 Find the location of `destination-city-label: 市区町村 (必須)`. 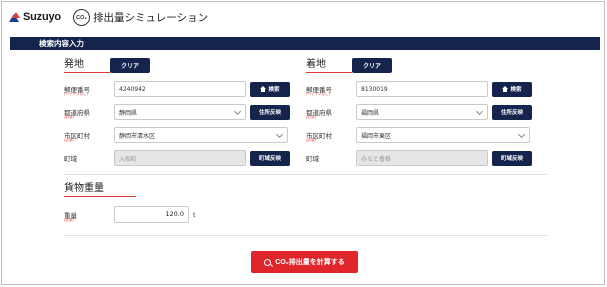

destination-city-label: 市区町村 (必須) is located at coordinates (319, 137).